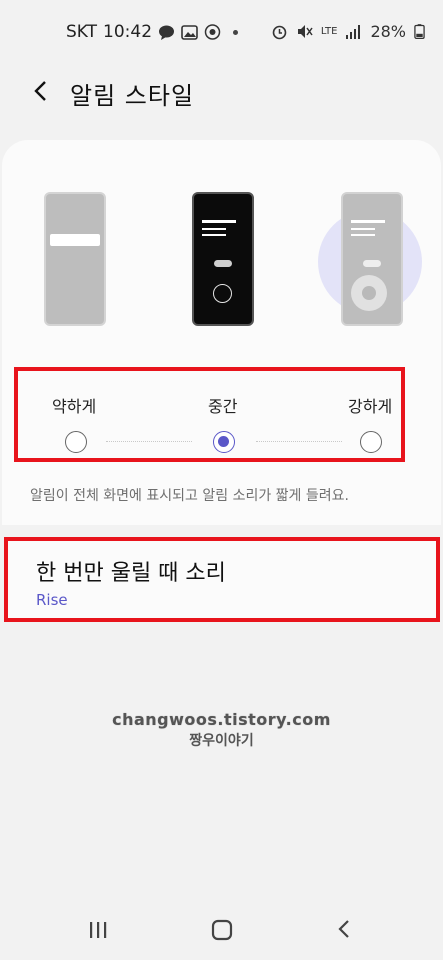  What do you see at coordinates (98, 930) in the screenshot?
I see `recent-apps-icon` at bounding box center [98, 930].